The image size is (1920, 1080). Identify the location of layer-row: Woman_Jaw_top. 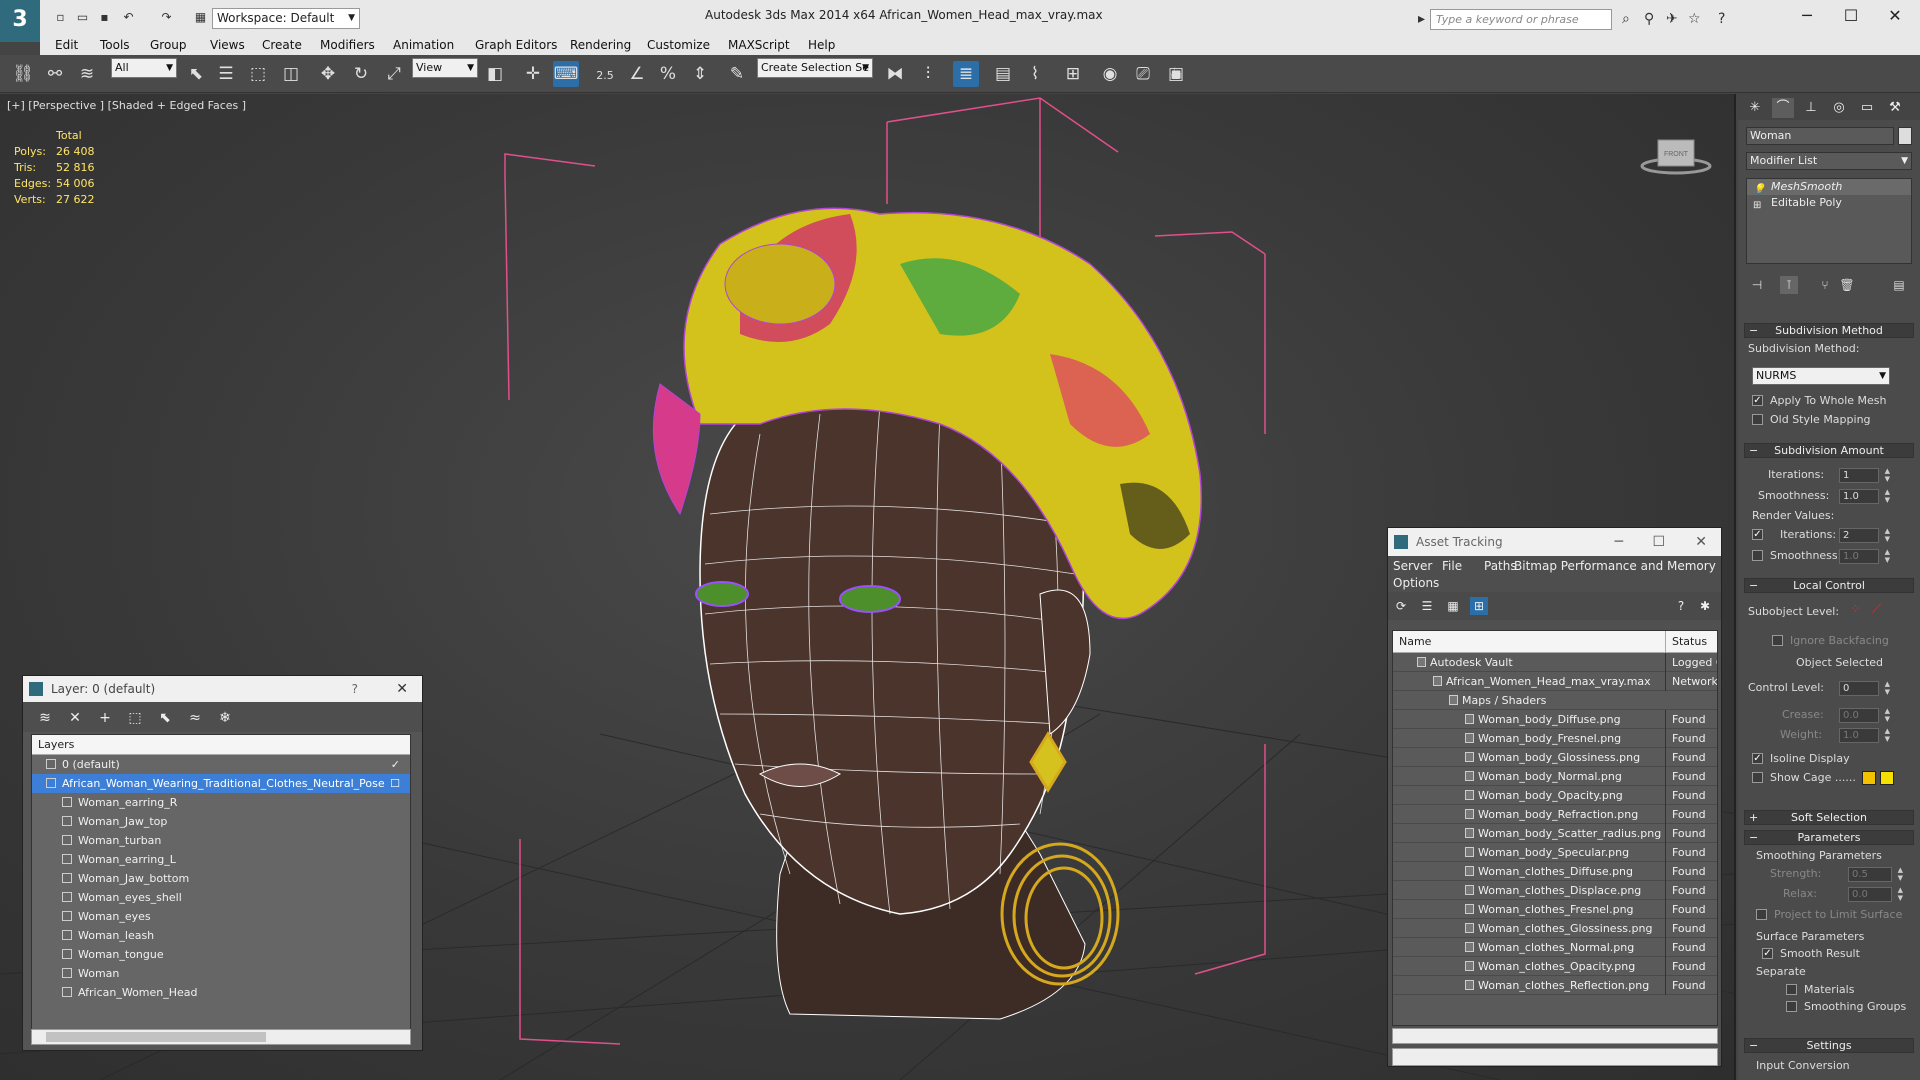
(221, 821).